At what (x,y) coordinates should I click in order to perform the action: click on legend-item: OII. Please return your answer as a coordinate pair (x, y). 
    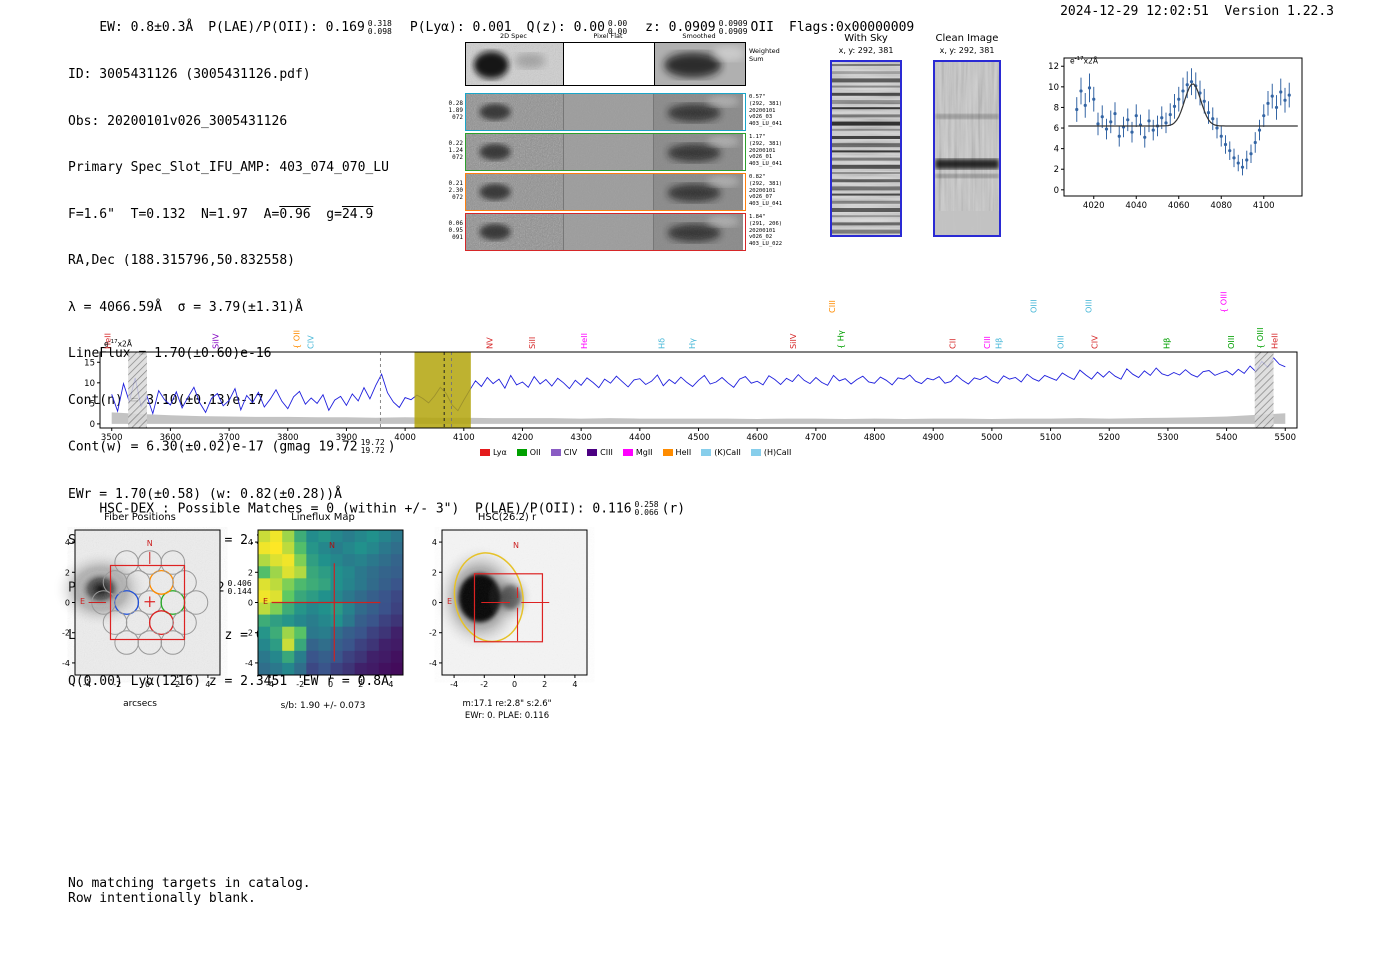
    Looking at the image, I should click on (528, 452).